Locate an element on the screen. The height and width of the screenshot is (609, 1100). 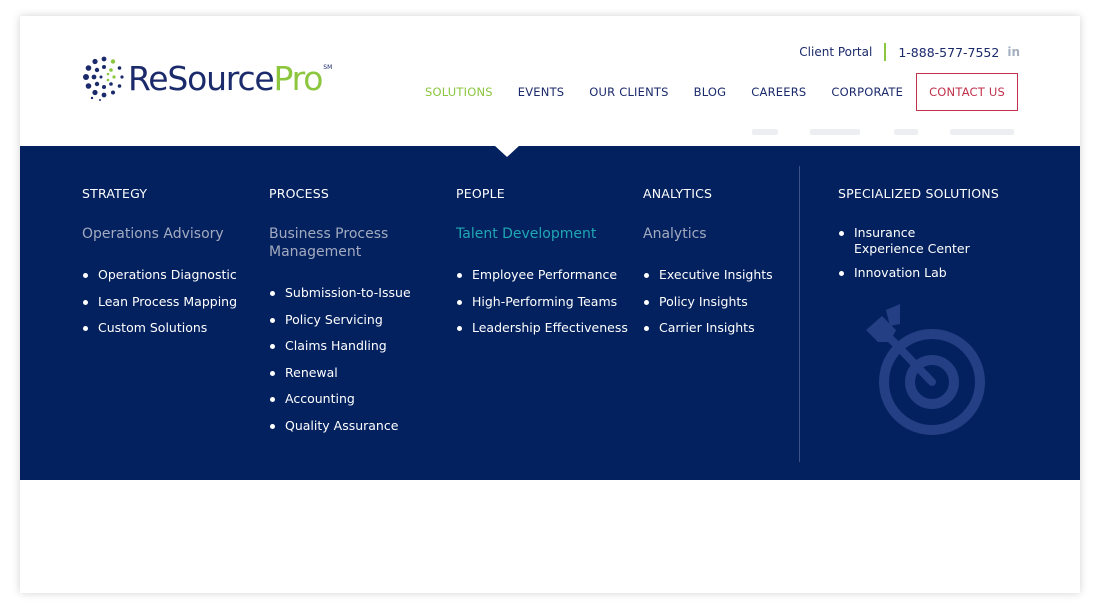
nav-item-careers: CAREERS is located at coordinates (778, 92).